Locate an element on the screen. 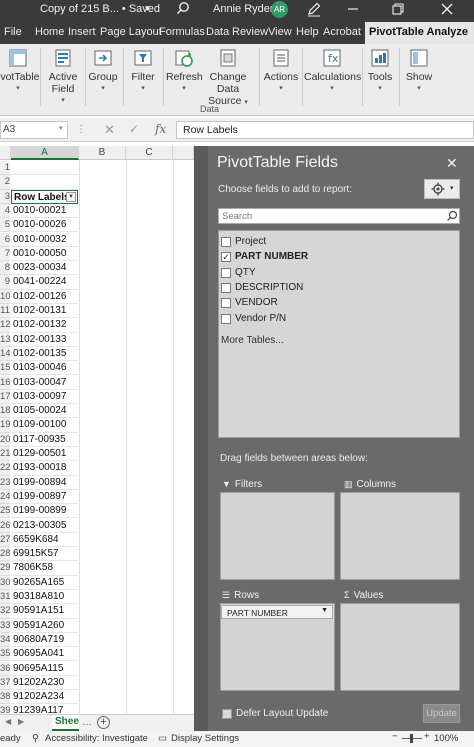 This screenshot has height=747, width=474. part-number-cell: 90591A151 is located at coordinates (44, 611).